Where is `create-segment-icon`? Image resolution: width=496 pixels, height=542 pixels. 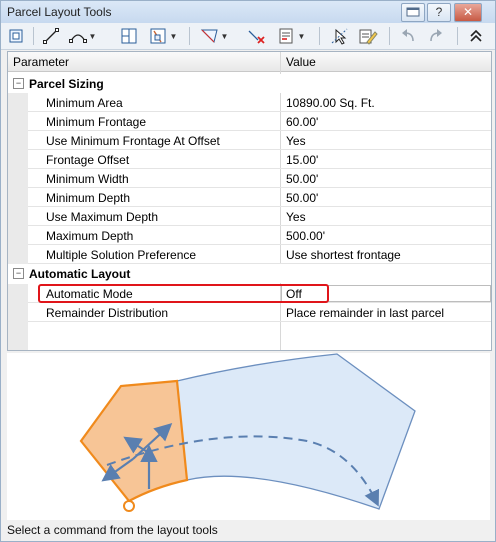
create-segment-icon is located at coordinates (209, 36).